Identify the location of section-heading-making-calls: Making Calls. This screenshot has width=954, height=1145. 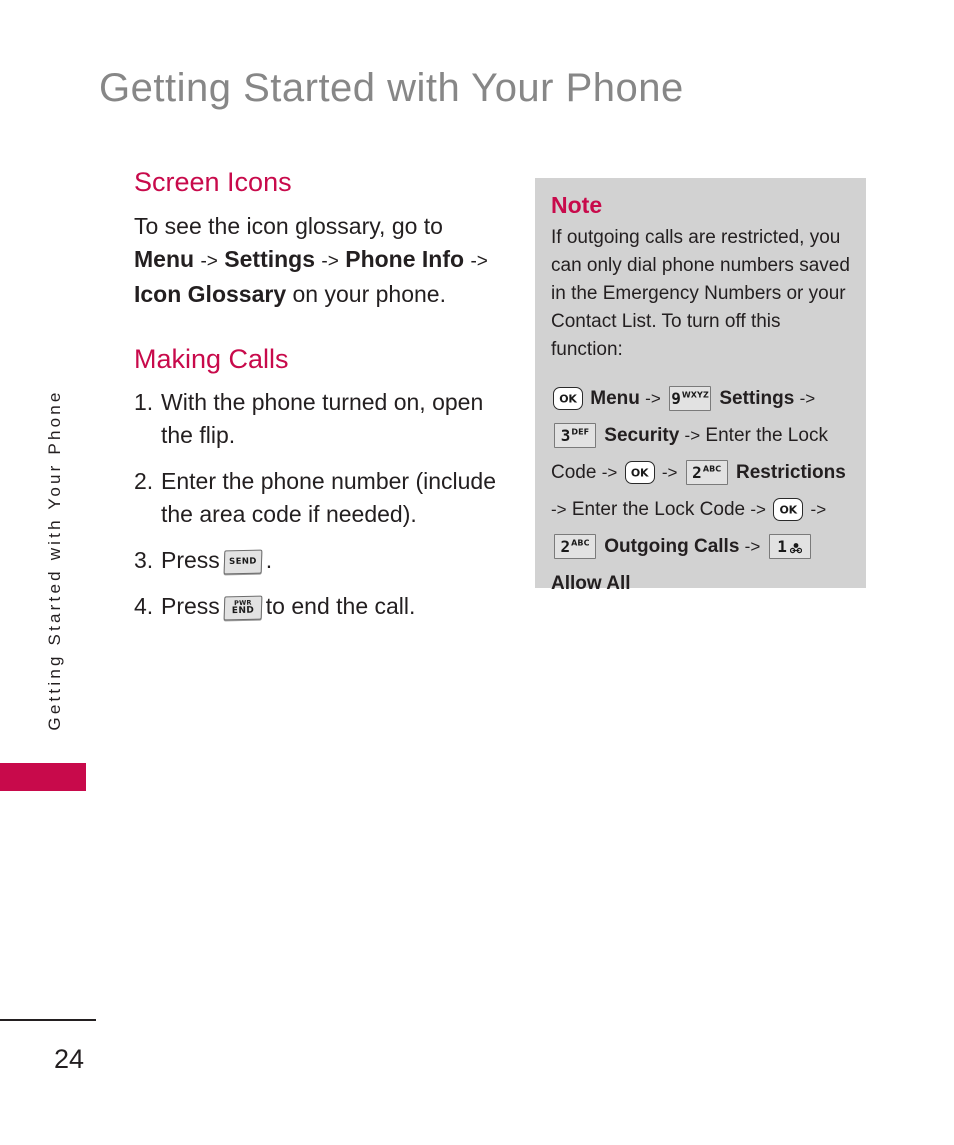
(211, 358).